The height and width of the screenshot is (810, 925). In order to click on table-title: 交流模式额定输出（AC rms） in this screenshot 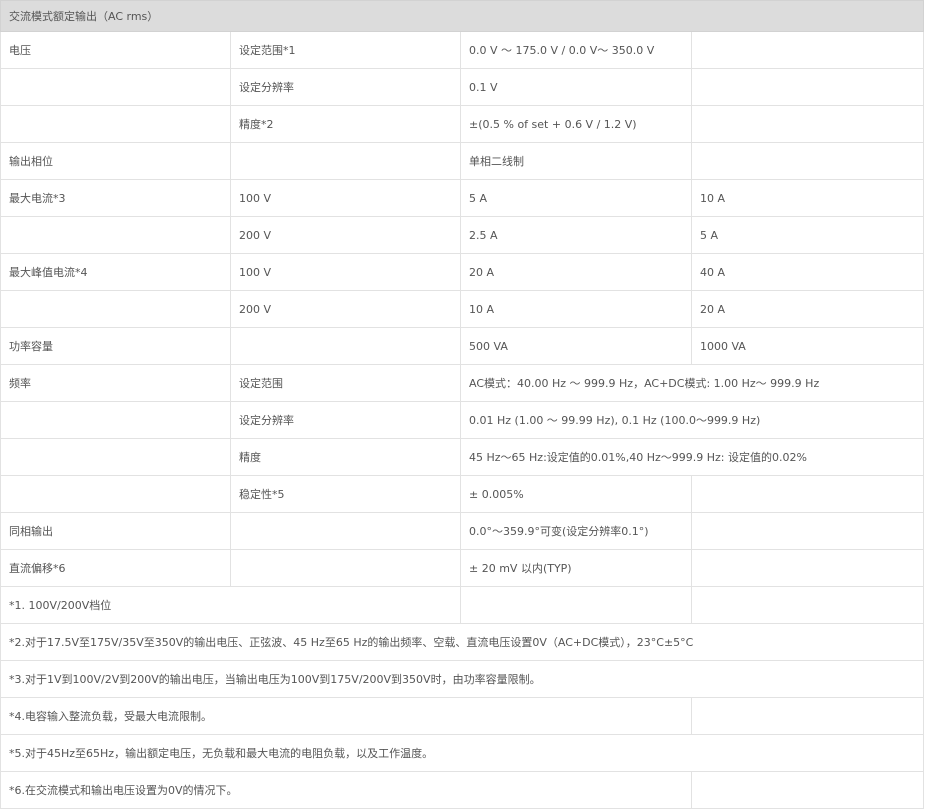, I will do `click(462, 16)`.